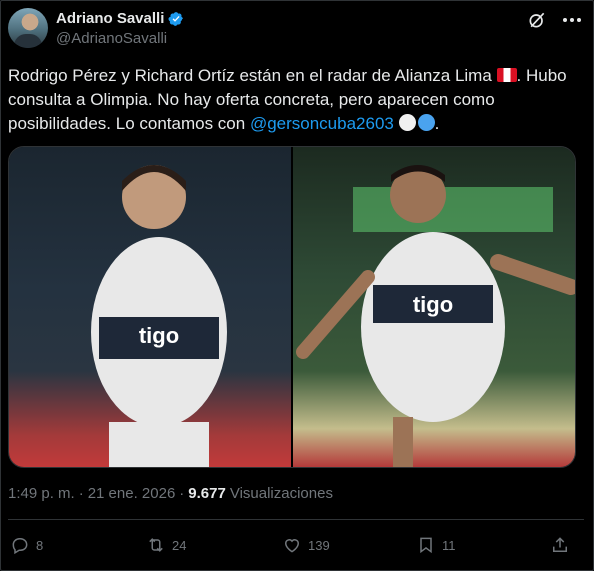 Image resolution: width=594 pixels, height=571 pixels. What do you see at coordinates (306, 545) in the screenshot?
I see `like-button: 139` at bounding box center [306, 545].